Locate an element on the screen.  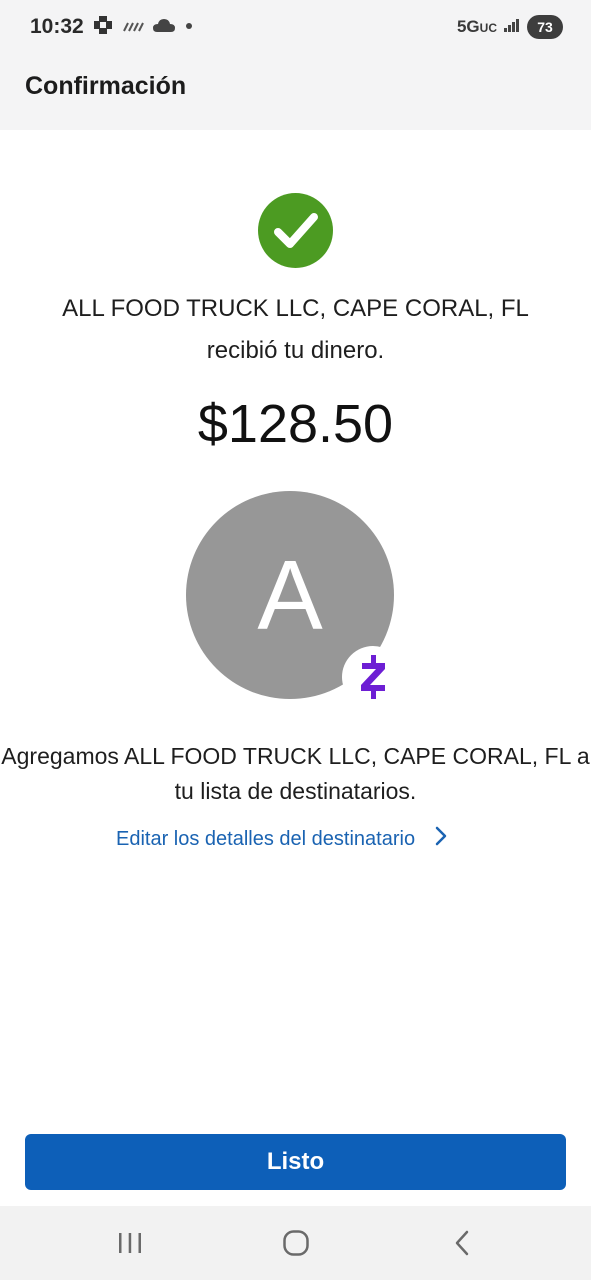
chase-icon is located at coordinates (103, 27).